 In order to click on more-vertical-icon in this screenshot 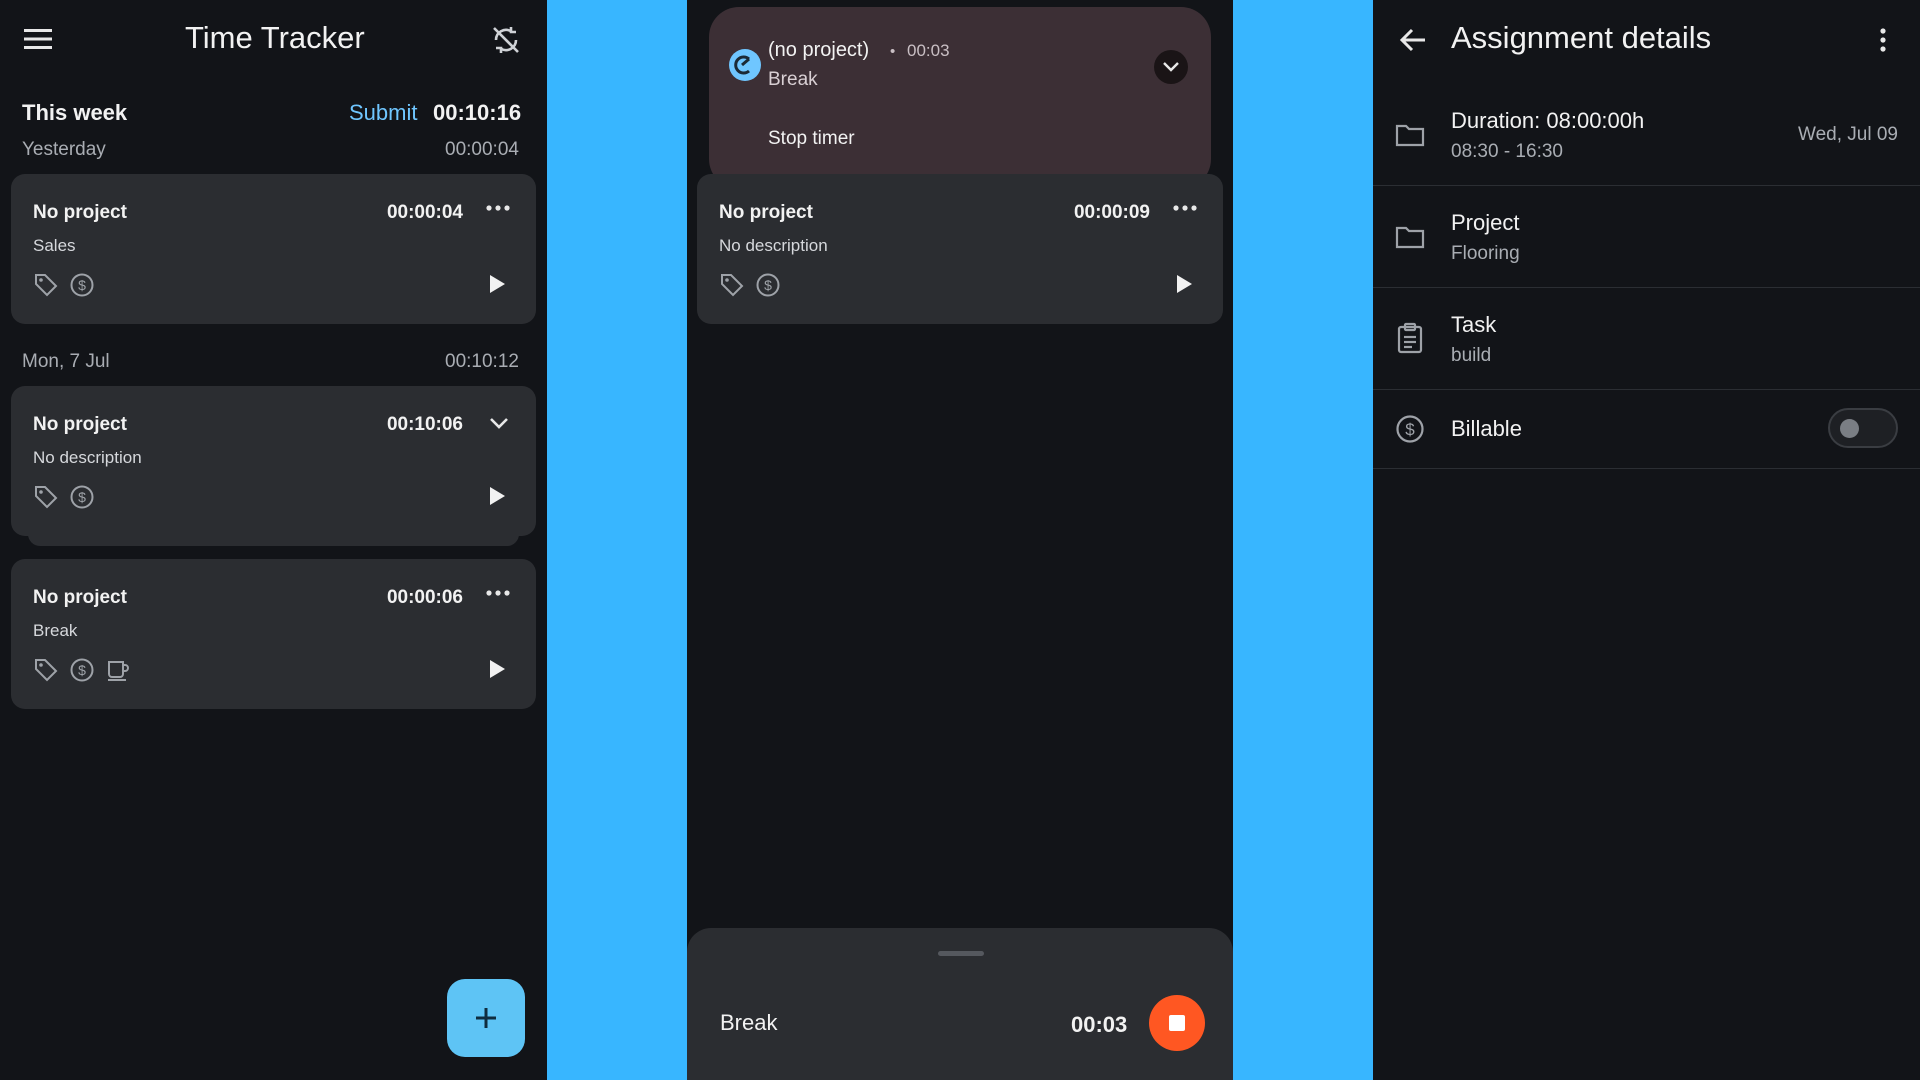, I will do `click(1883, 40)`.